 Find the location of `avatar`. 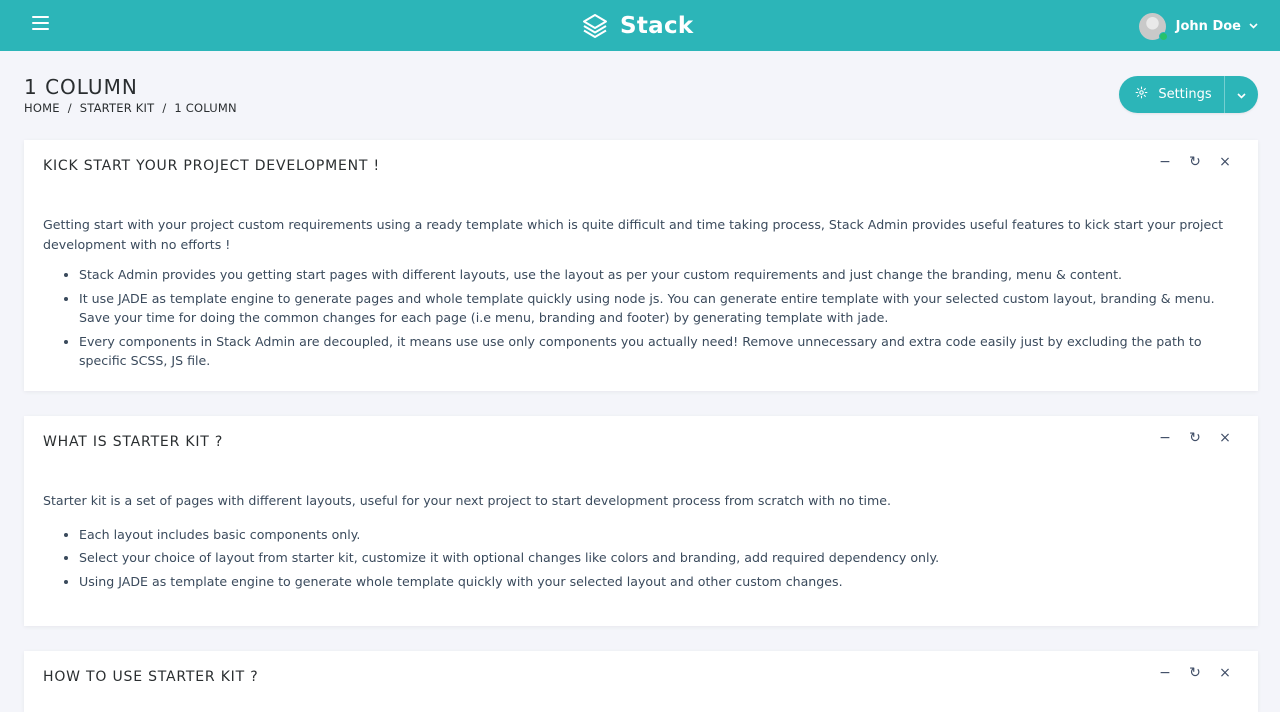

avatar is located at coordinates (1153, 26).